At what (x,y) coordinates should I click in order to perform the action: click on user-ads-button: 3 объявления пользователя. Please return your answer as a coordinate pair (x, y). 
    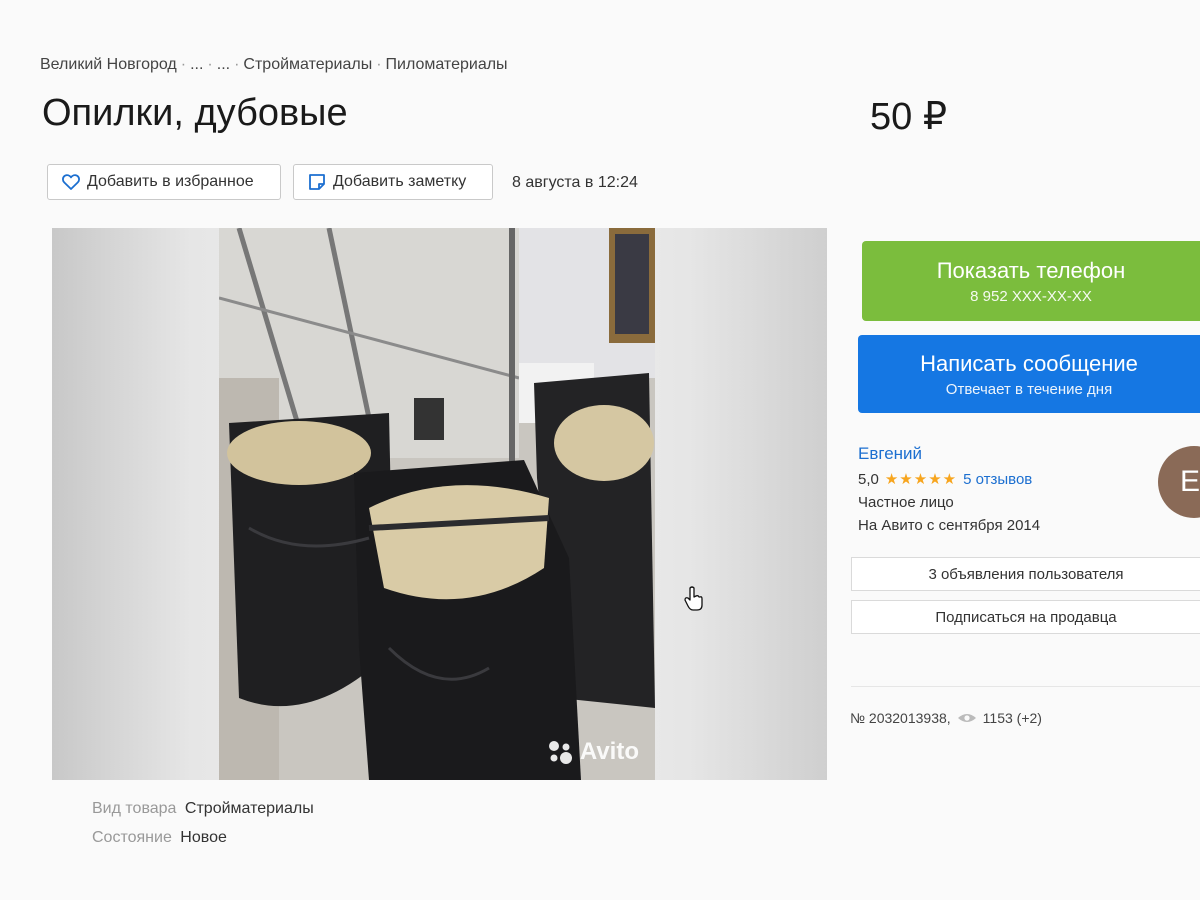
    Looking at the image, I should click on (1025, 574).